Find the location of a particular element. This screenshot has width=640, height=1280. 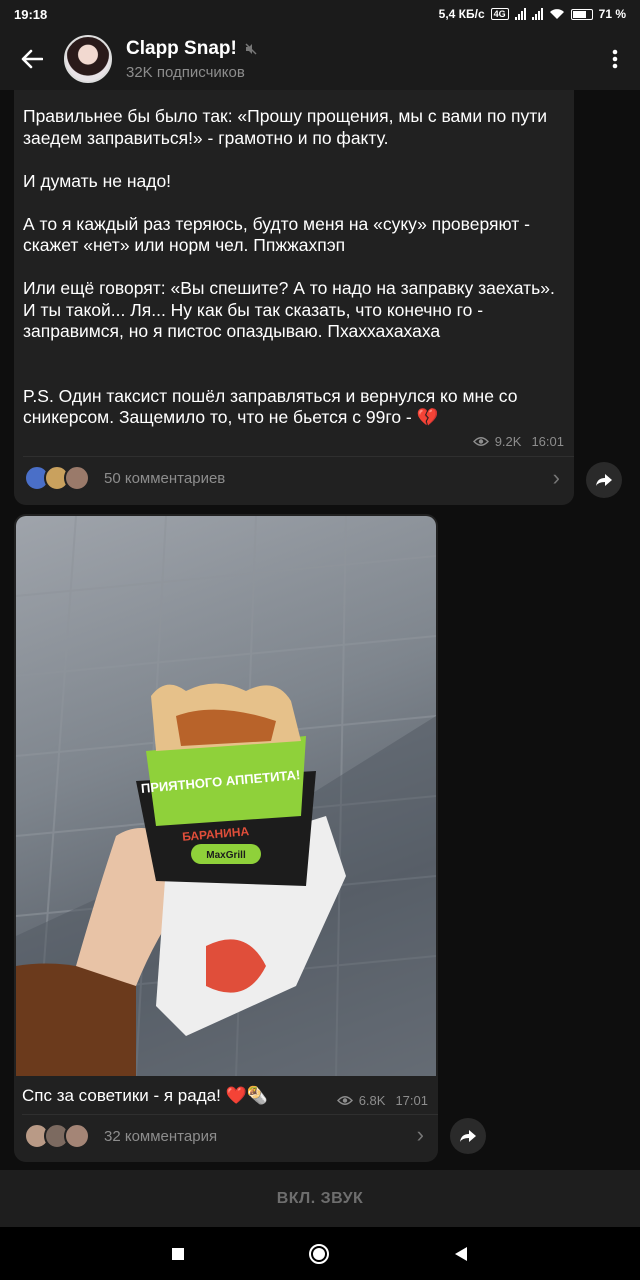

comments-label: 32 комментария is located at coordinates (161, 1136).